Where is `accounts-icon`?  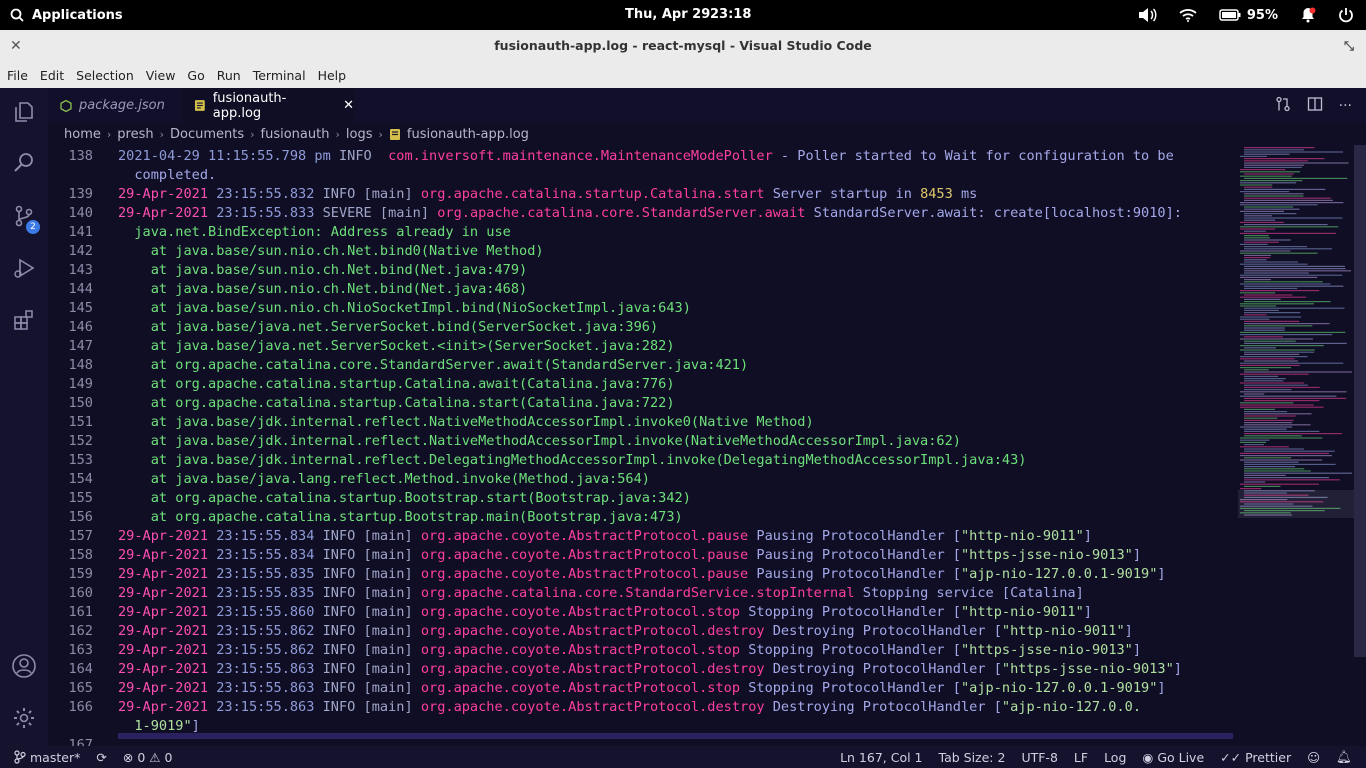 accounts-icon is located at coordinates (24, 666).